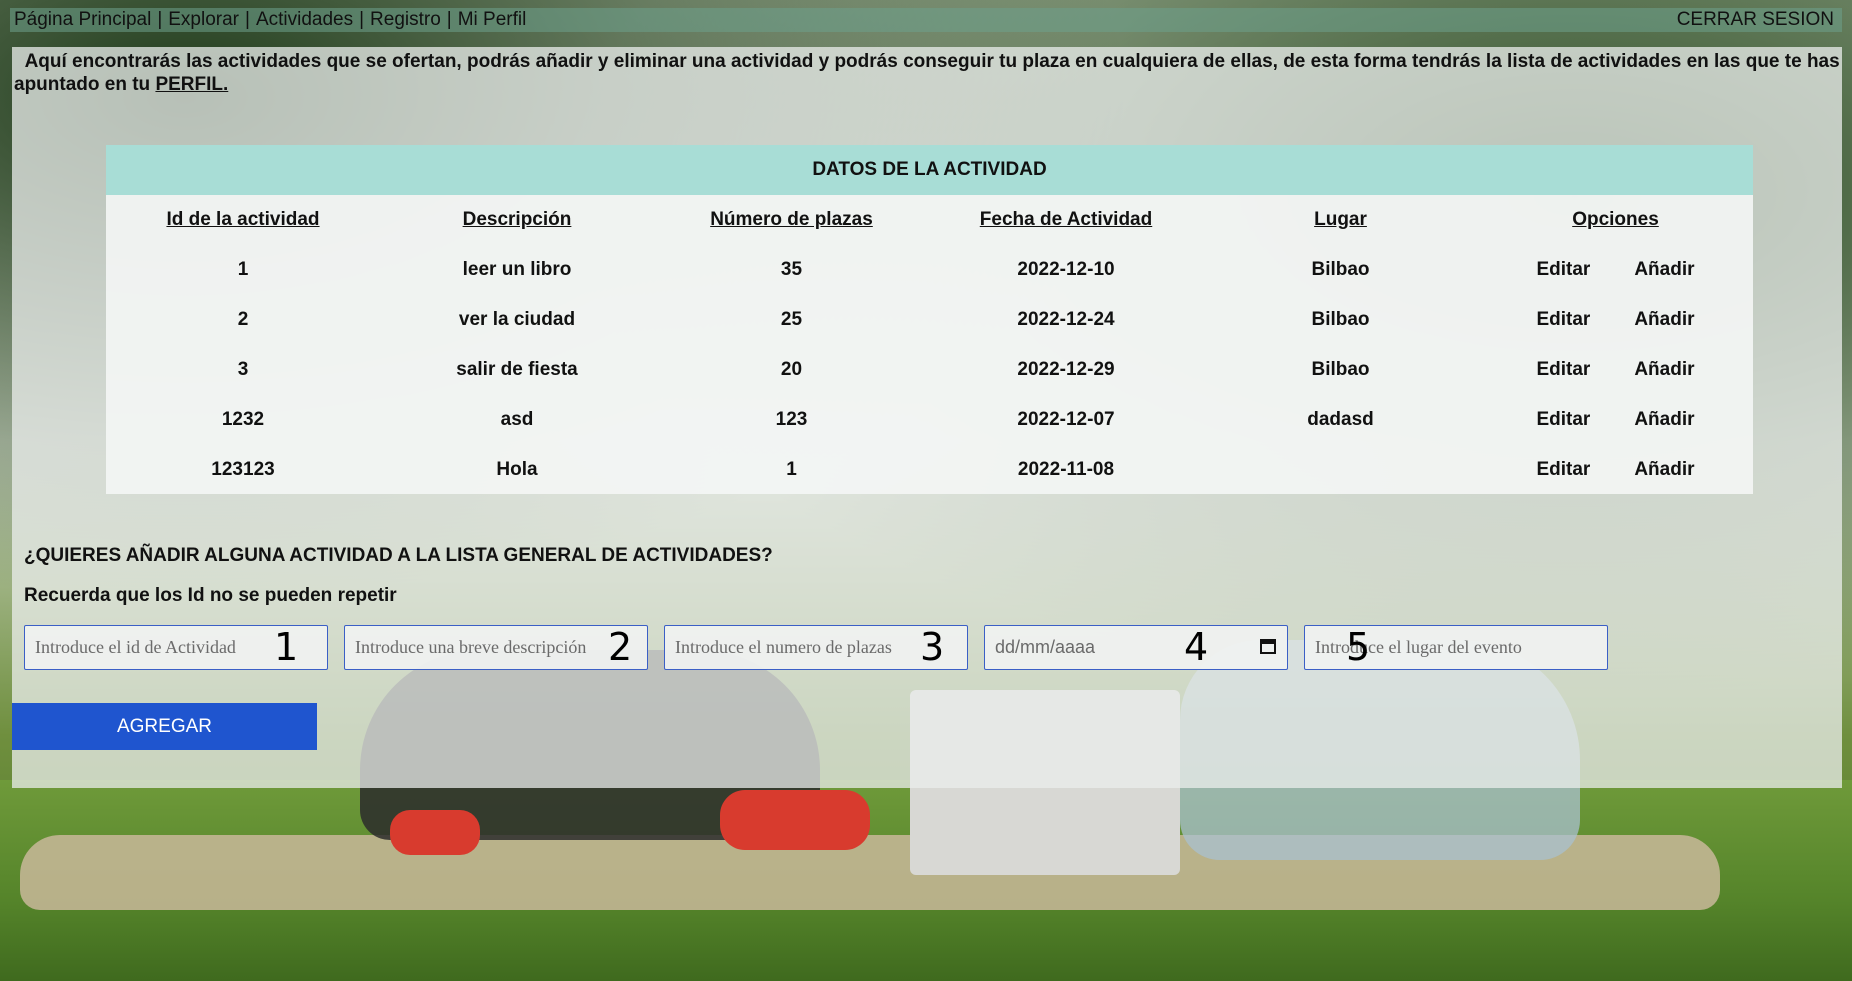  I want to click on add-activity-form: 1 2 3 4 5, so click(816, 647).